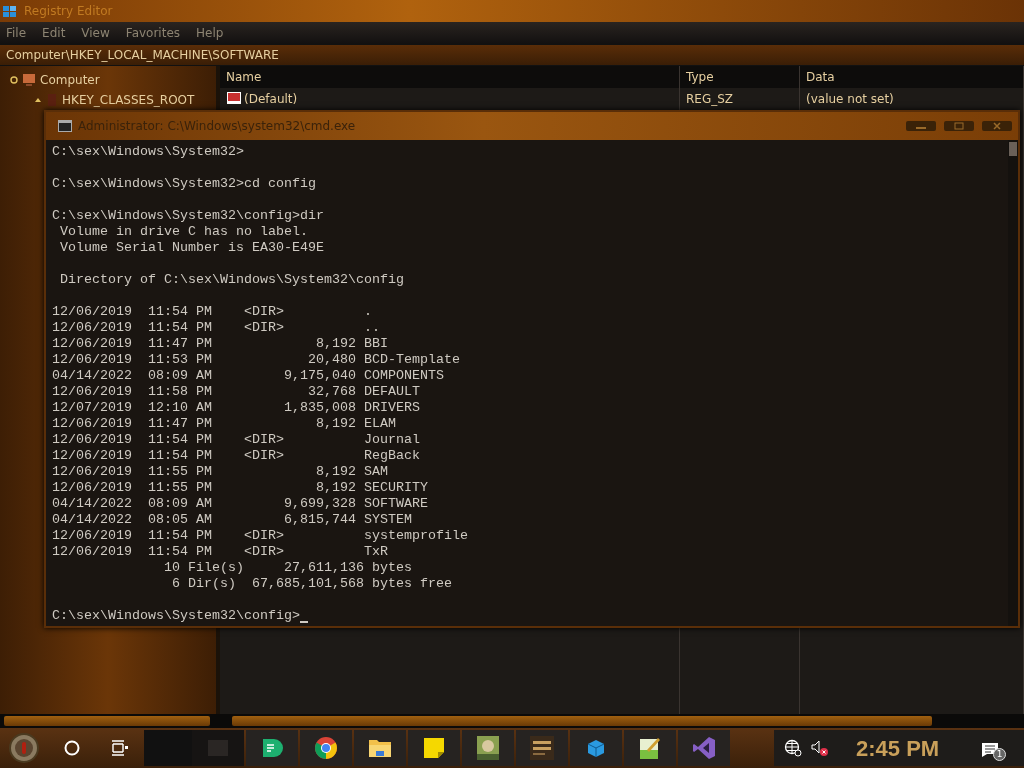  What do you see at coordinates (270, 99) in the screenshot?
I see `value-name: (Default)` at bounding box center [270, 99].